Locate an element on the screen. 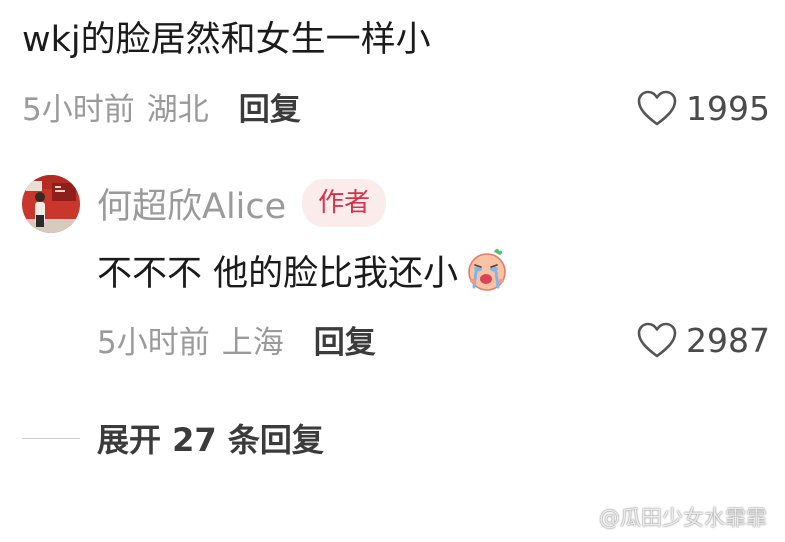 The height and width of the screenshot is (542, 785). comment-text: wkj的脸居然和女生一样小 is located at coordinates (226, 40).